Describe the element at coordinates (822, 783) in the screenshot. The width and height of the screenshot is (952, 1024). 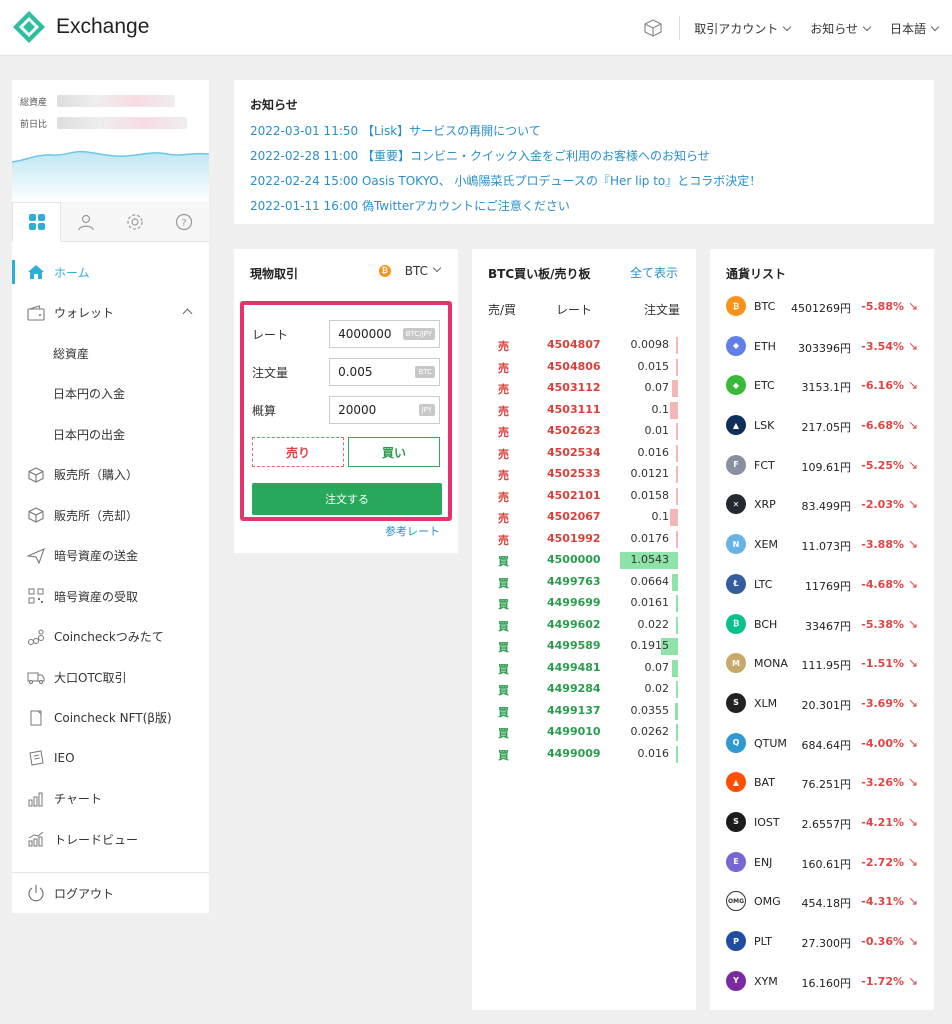
I see `coin-row: ▲ BAT 76.251円 -3.26% ↘` at that location.